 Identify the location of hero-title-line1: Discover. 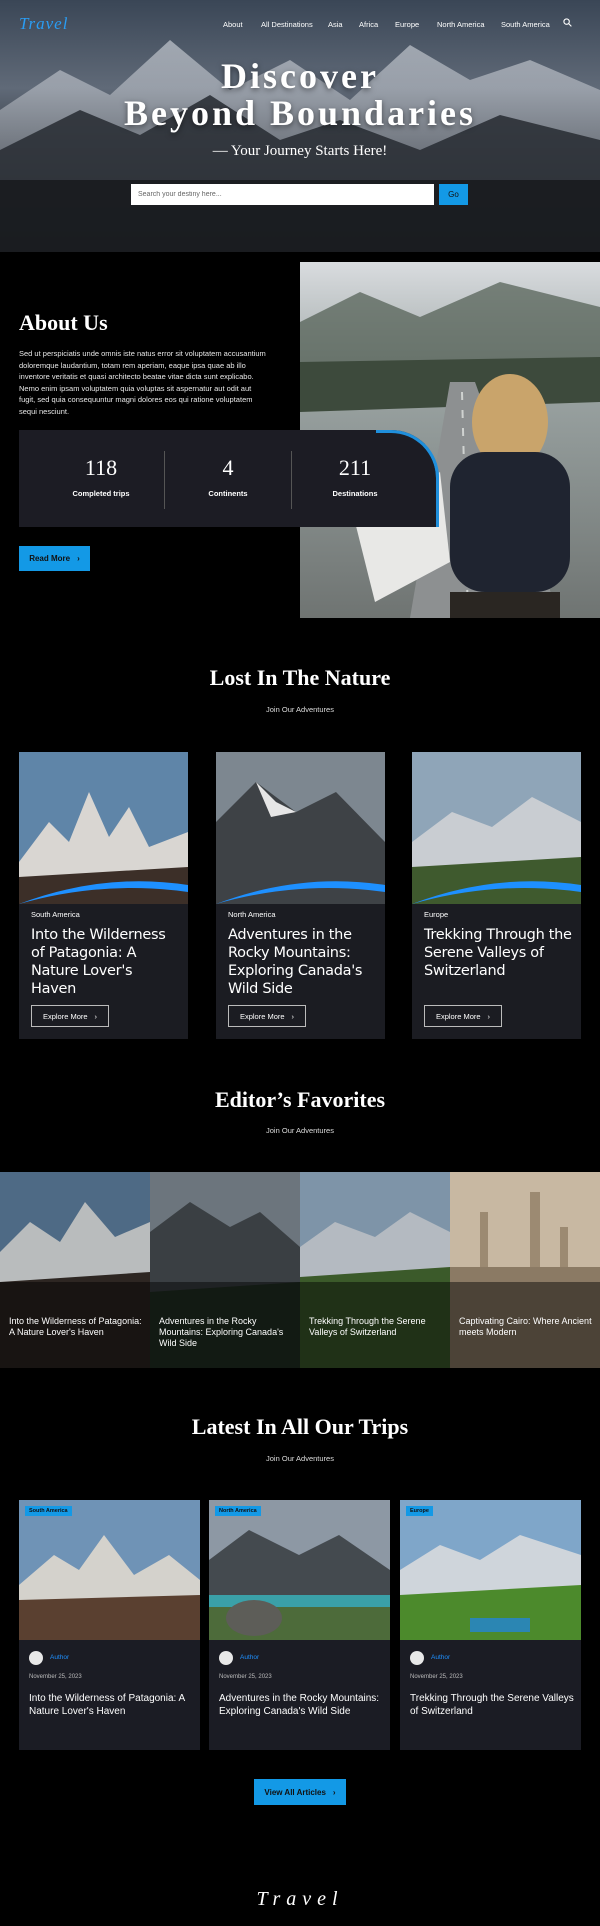
(300, 76).